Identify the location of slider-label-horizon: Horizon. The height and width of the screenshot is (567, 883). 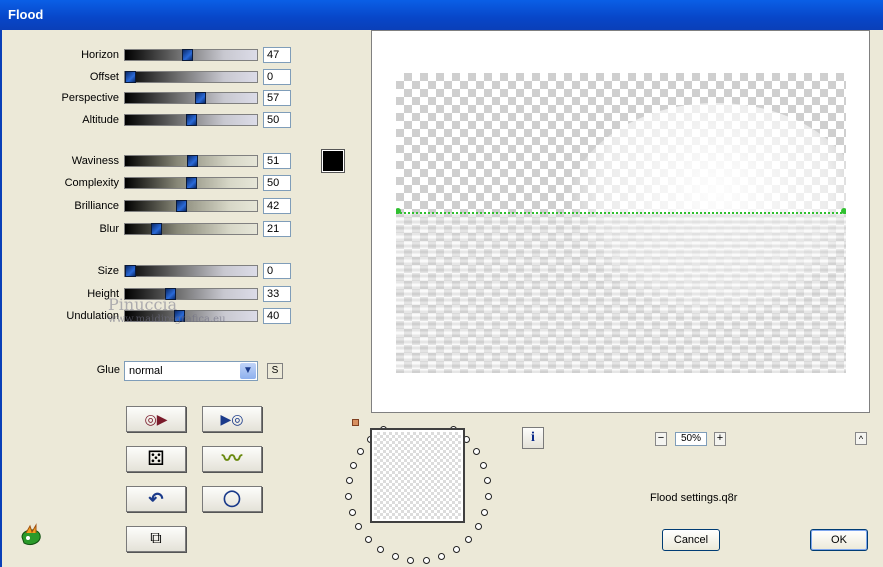
(63, 56).